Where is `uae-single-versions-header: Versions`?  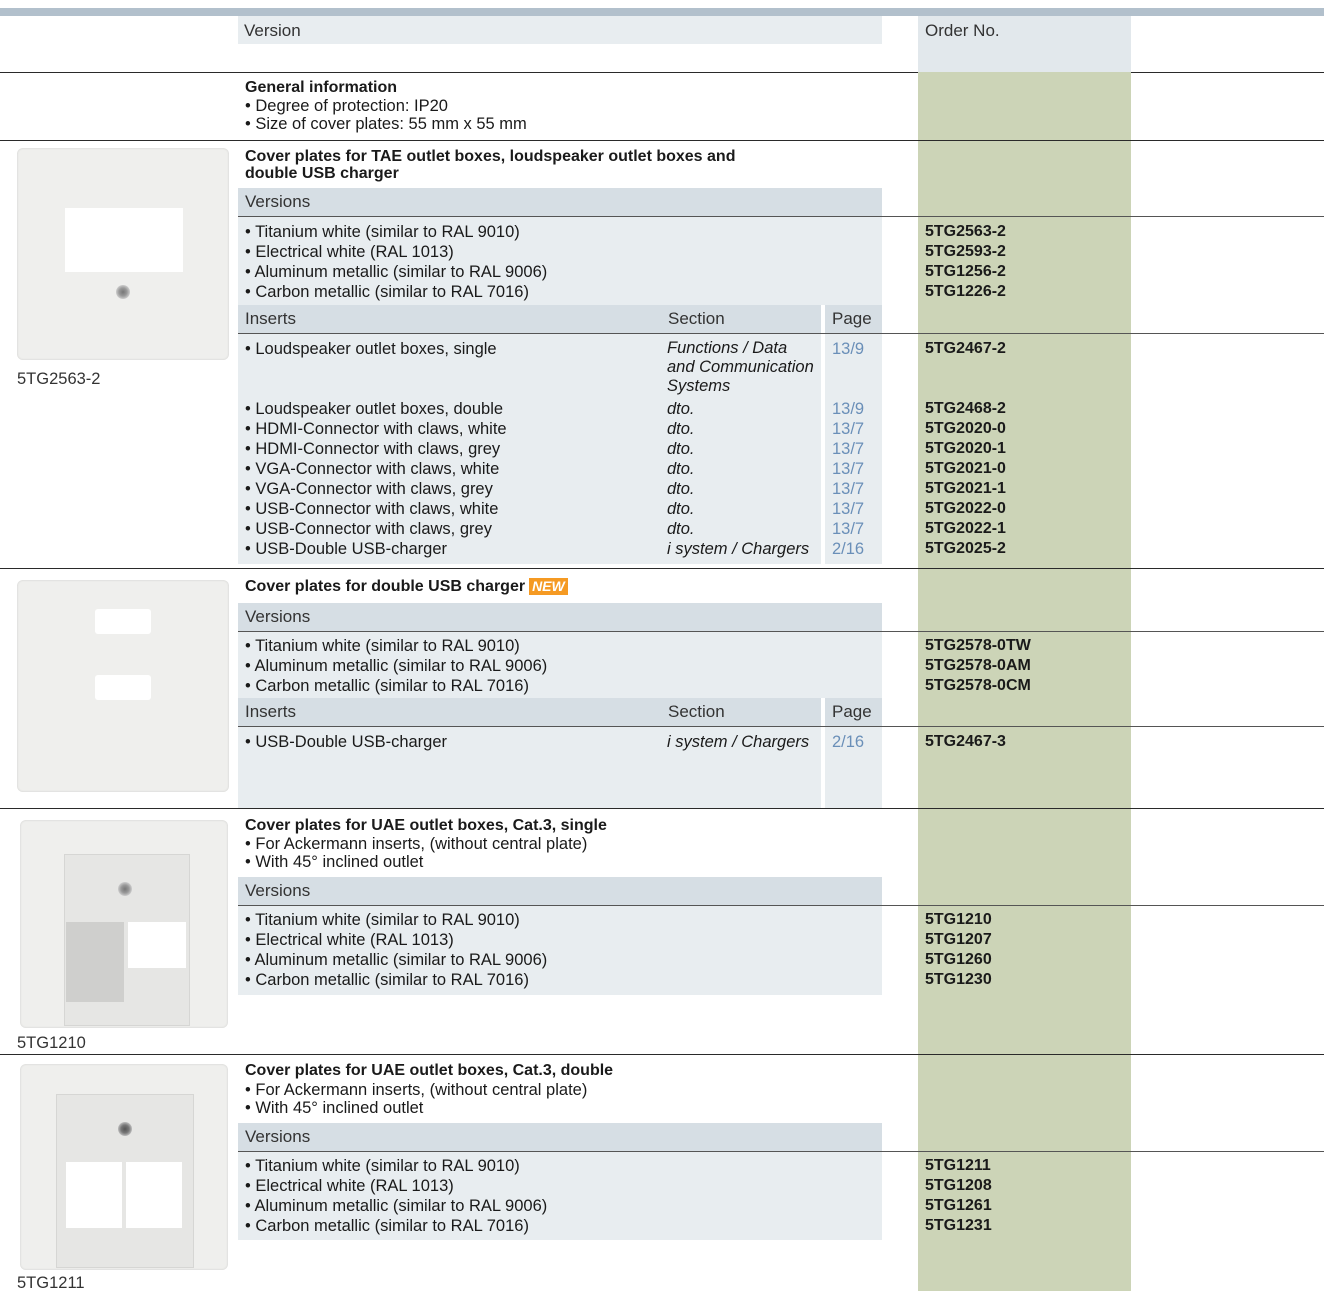
uae-single-versions-header: Versions is located at coordinates (560, 891).